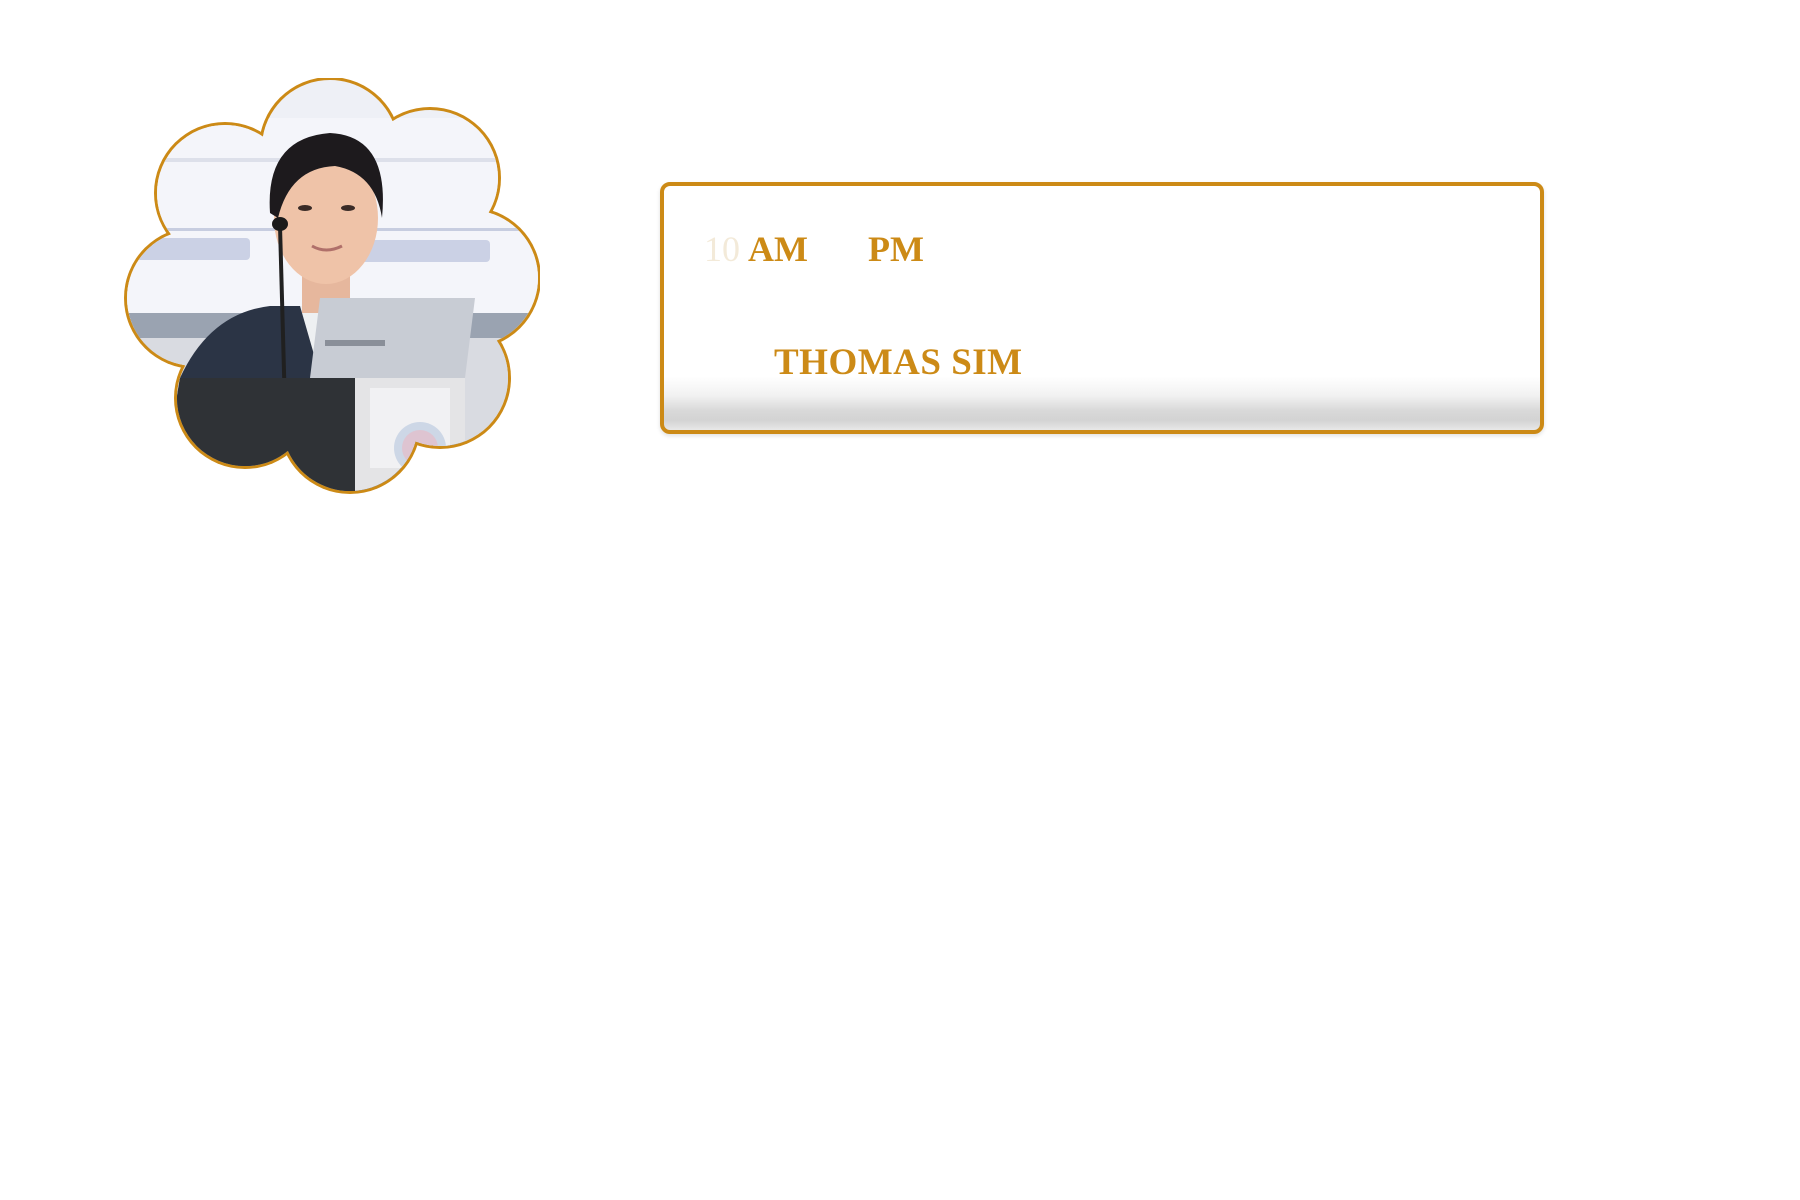  I want to click on speaker-name: THOMAS SIM, so click(898, 362).